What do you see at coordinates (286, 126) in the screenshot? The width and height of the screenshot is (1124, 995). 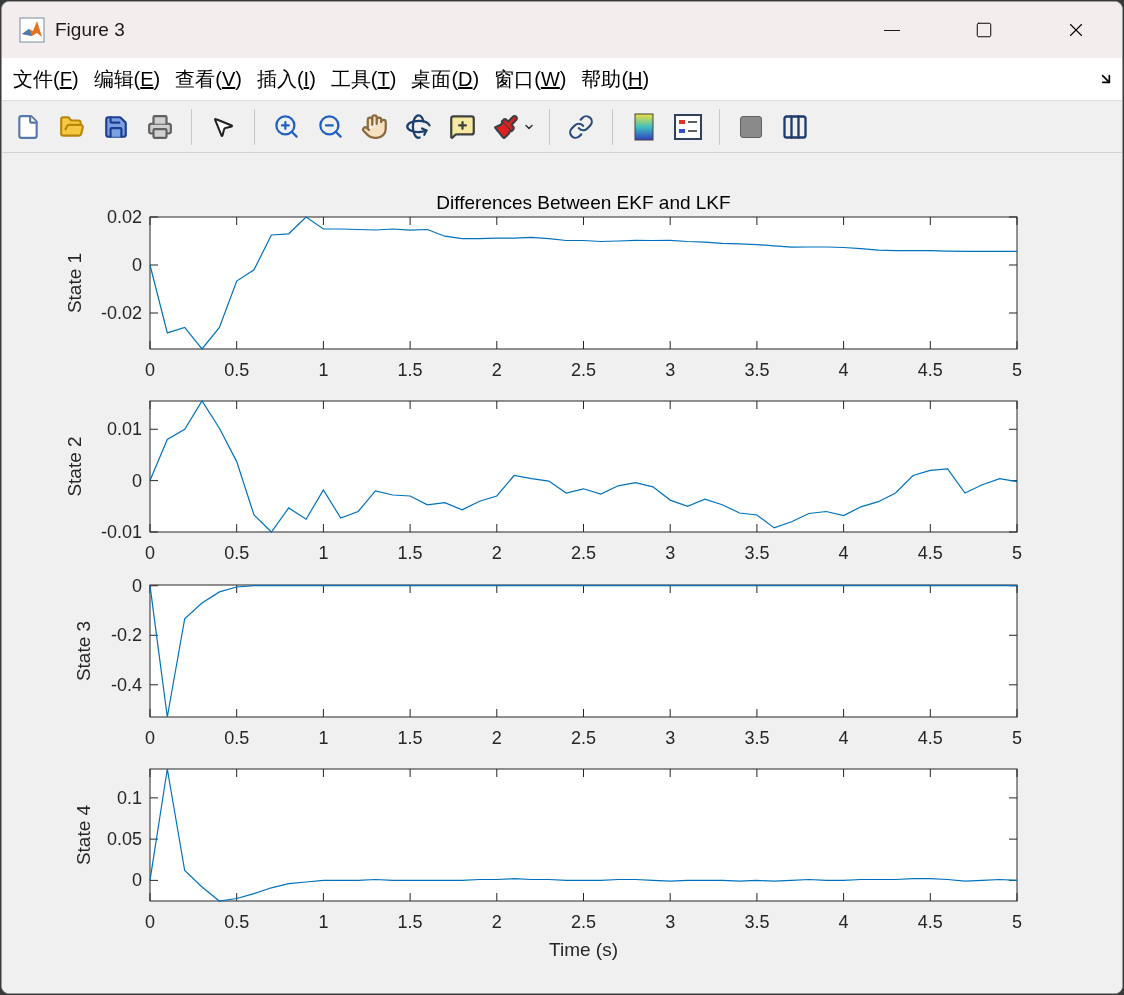 I see `zoom-in-icon` at bounding box center [286, 126].